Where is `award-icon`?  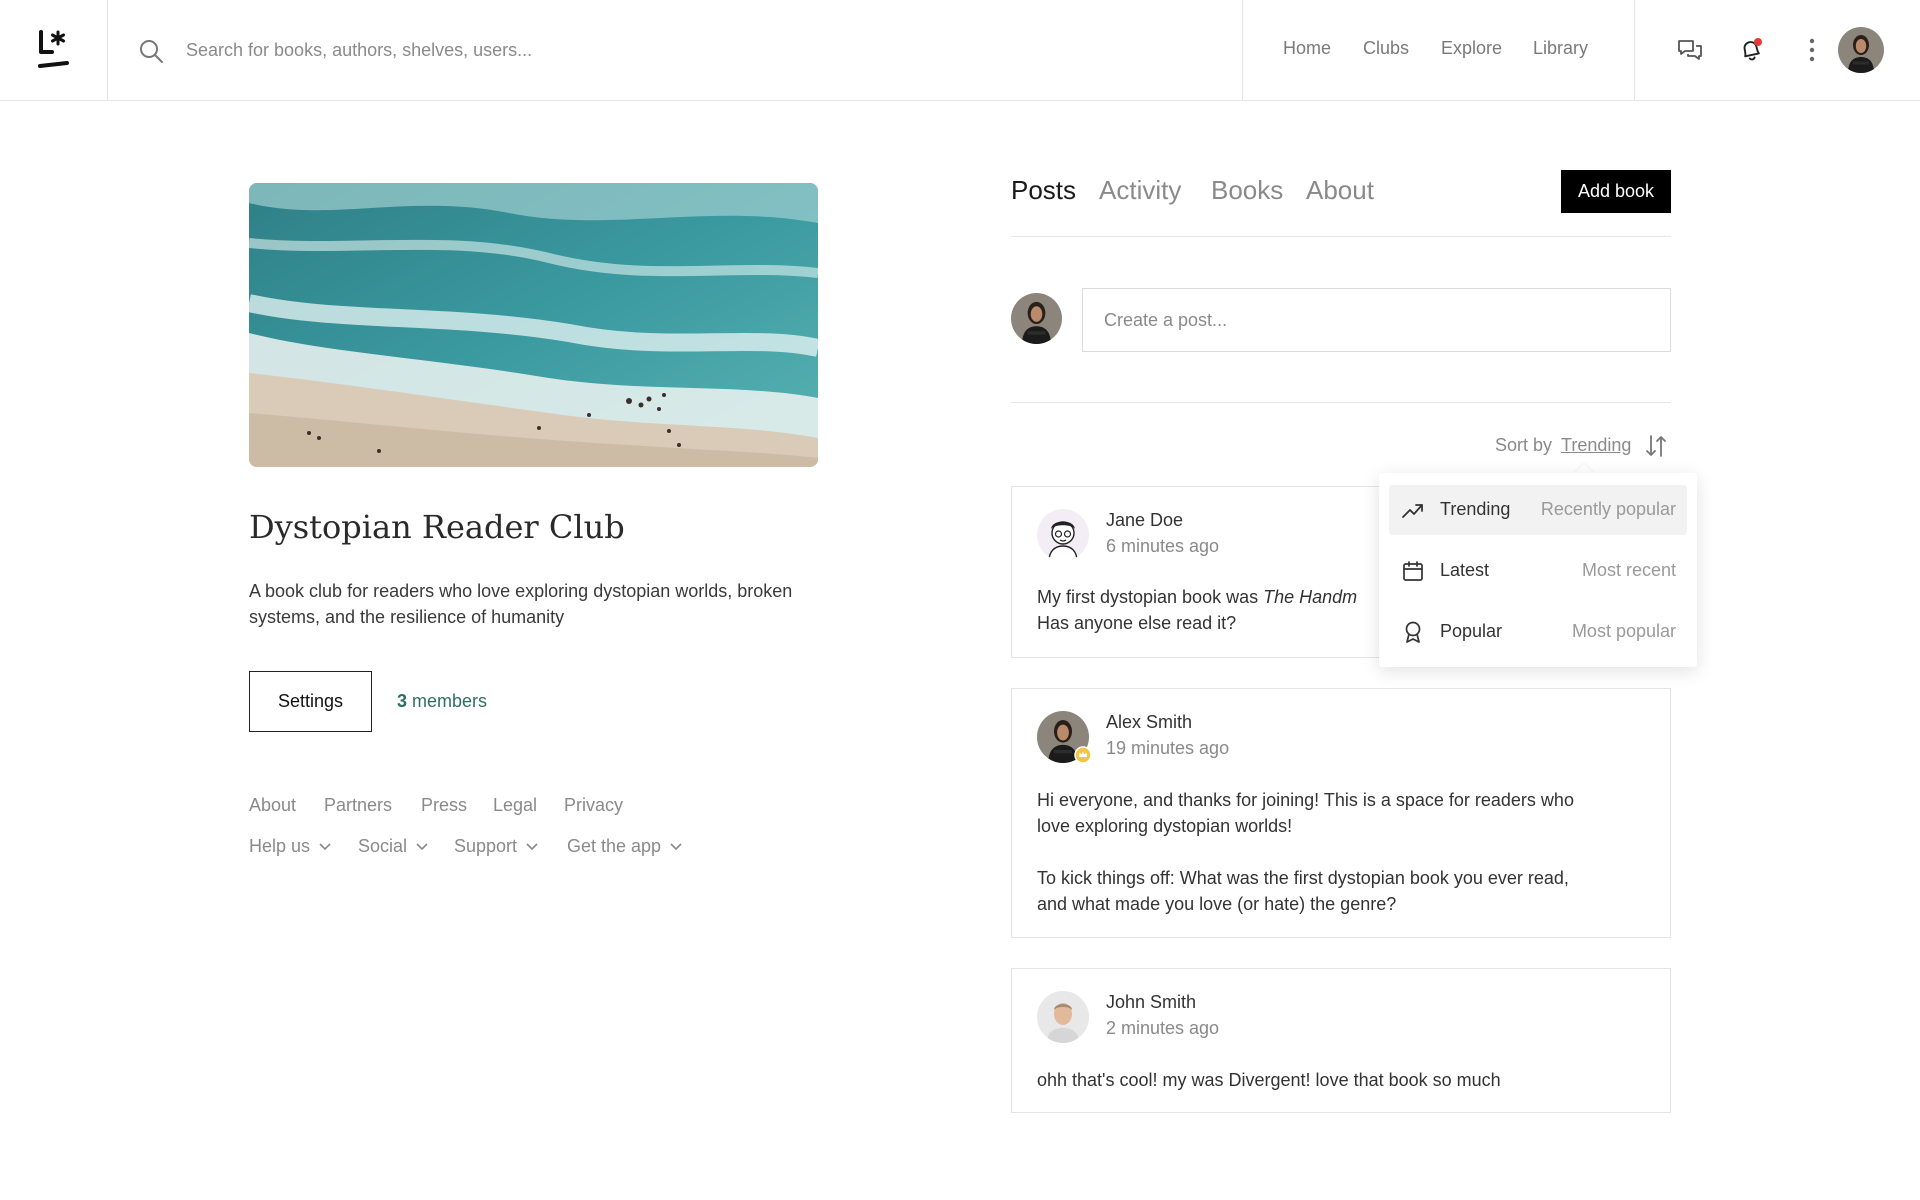
award-icon is located at coordinates (1413, 632).